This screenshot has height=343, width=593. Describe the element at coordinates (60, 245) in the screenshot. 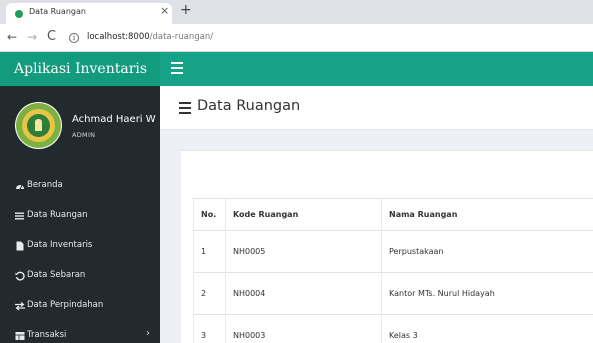

I see `sidebar-item-label: Data Inventaris` at that location.